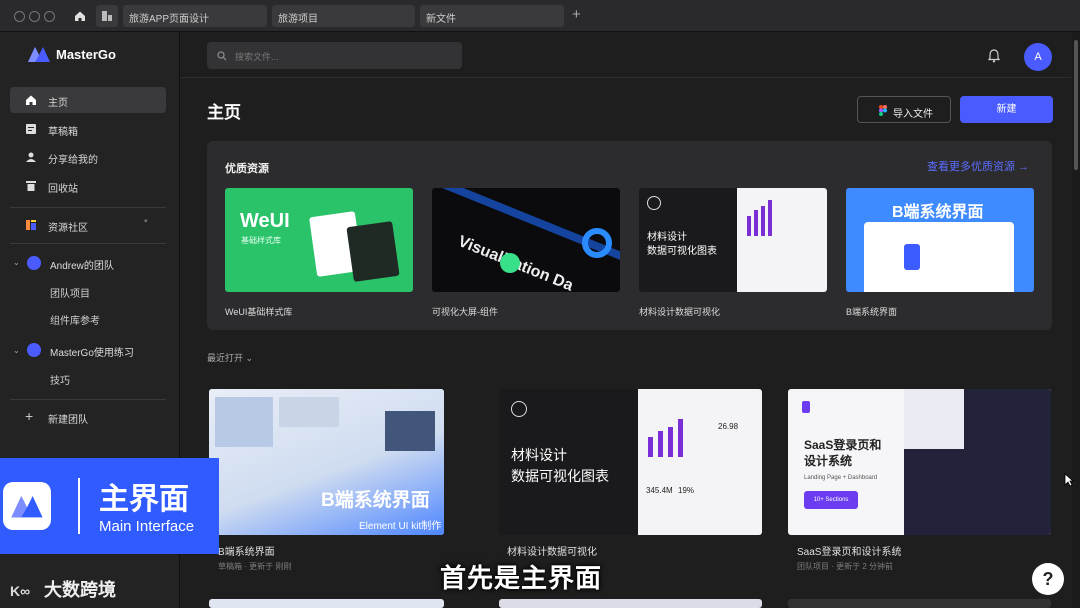 This screenshot has width=1080, height=608. Describe the element at coordinates (261, 240) in the screenshot. I see `thumb-subtitle: 基础样式库` at that location.